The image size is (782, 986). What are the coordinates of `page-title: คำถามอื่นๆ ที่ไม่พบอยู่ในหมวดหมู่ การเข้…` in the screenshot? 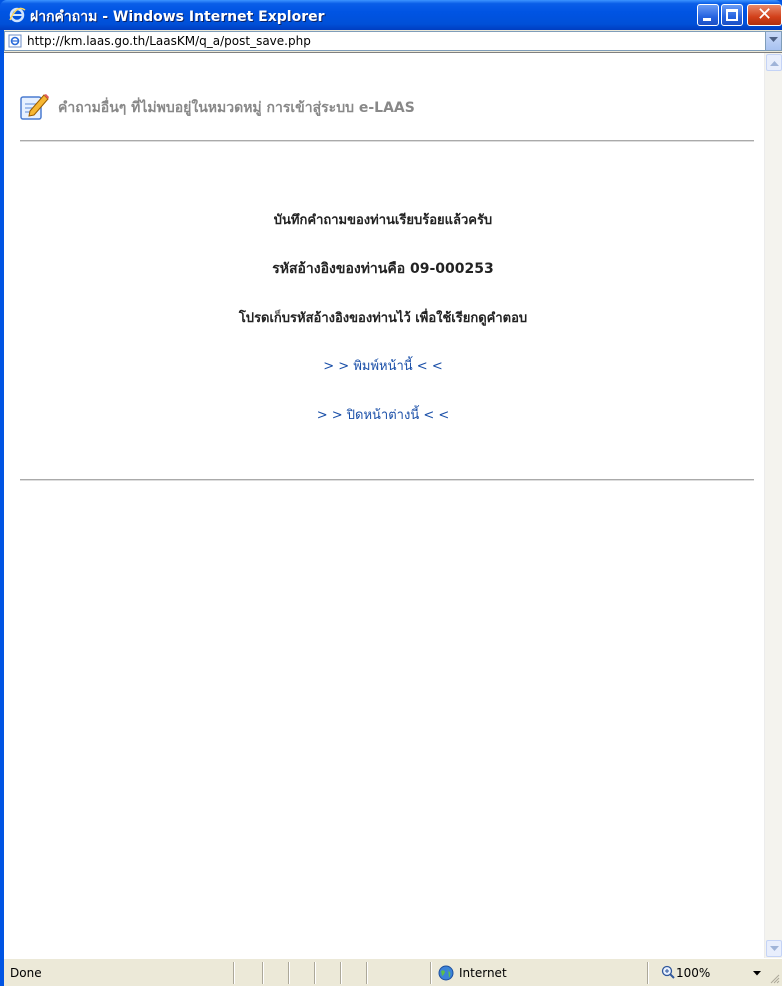 It's located at (236, 108).